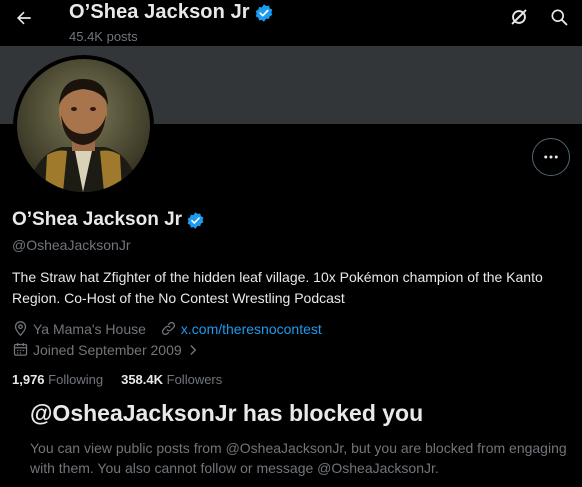 Image resolution: width=582 pixels, height=487 pixels. I want to click on header-title-block: O’Shea Jackson Jr 45.4K posts, so click(171, 22).